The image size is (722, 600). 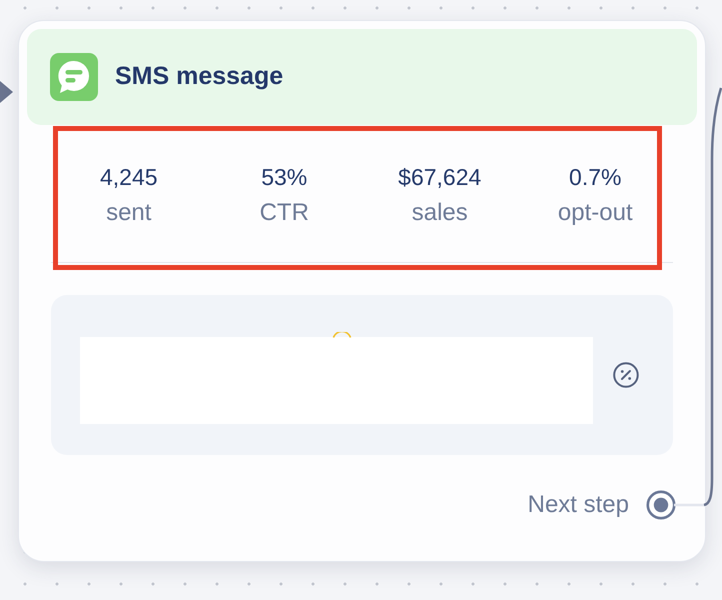 What do you see at coordinates (439, 177) in the screenshot?
I see `stat-value: $67,624` at bounding box center [439, 177].